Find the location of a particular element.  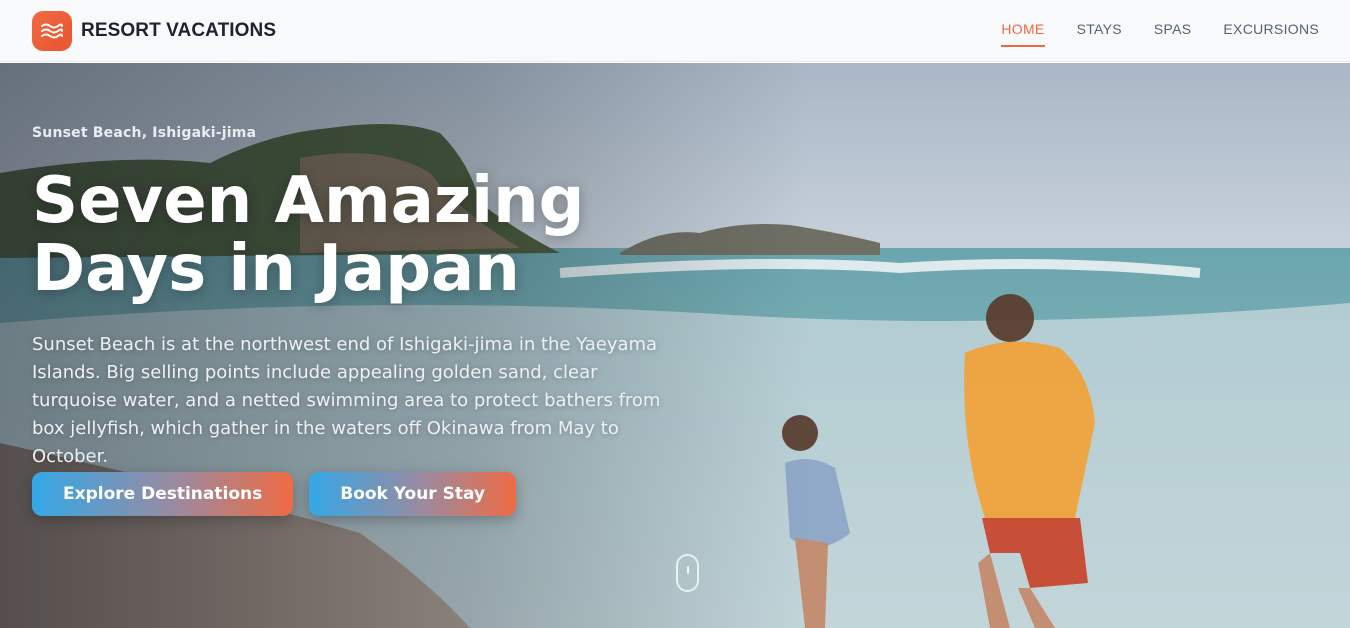

brand-name: RESORT VACATIONS is located at coordinates (179, 30).